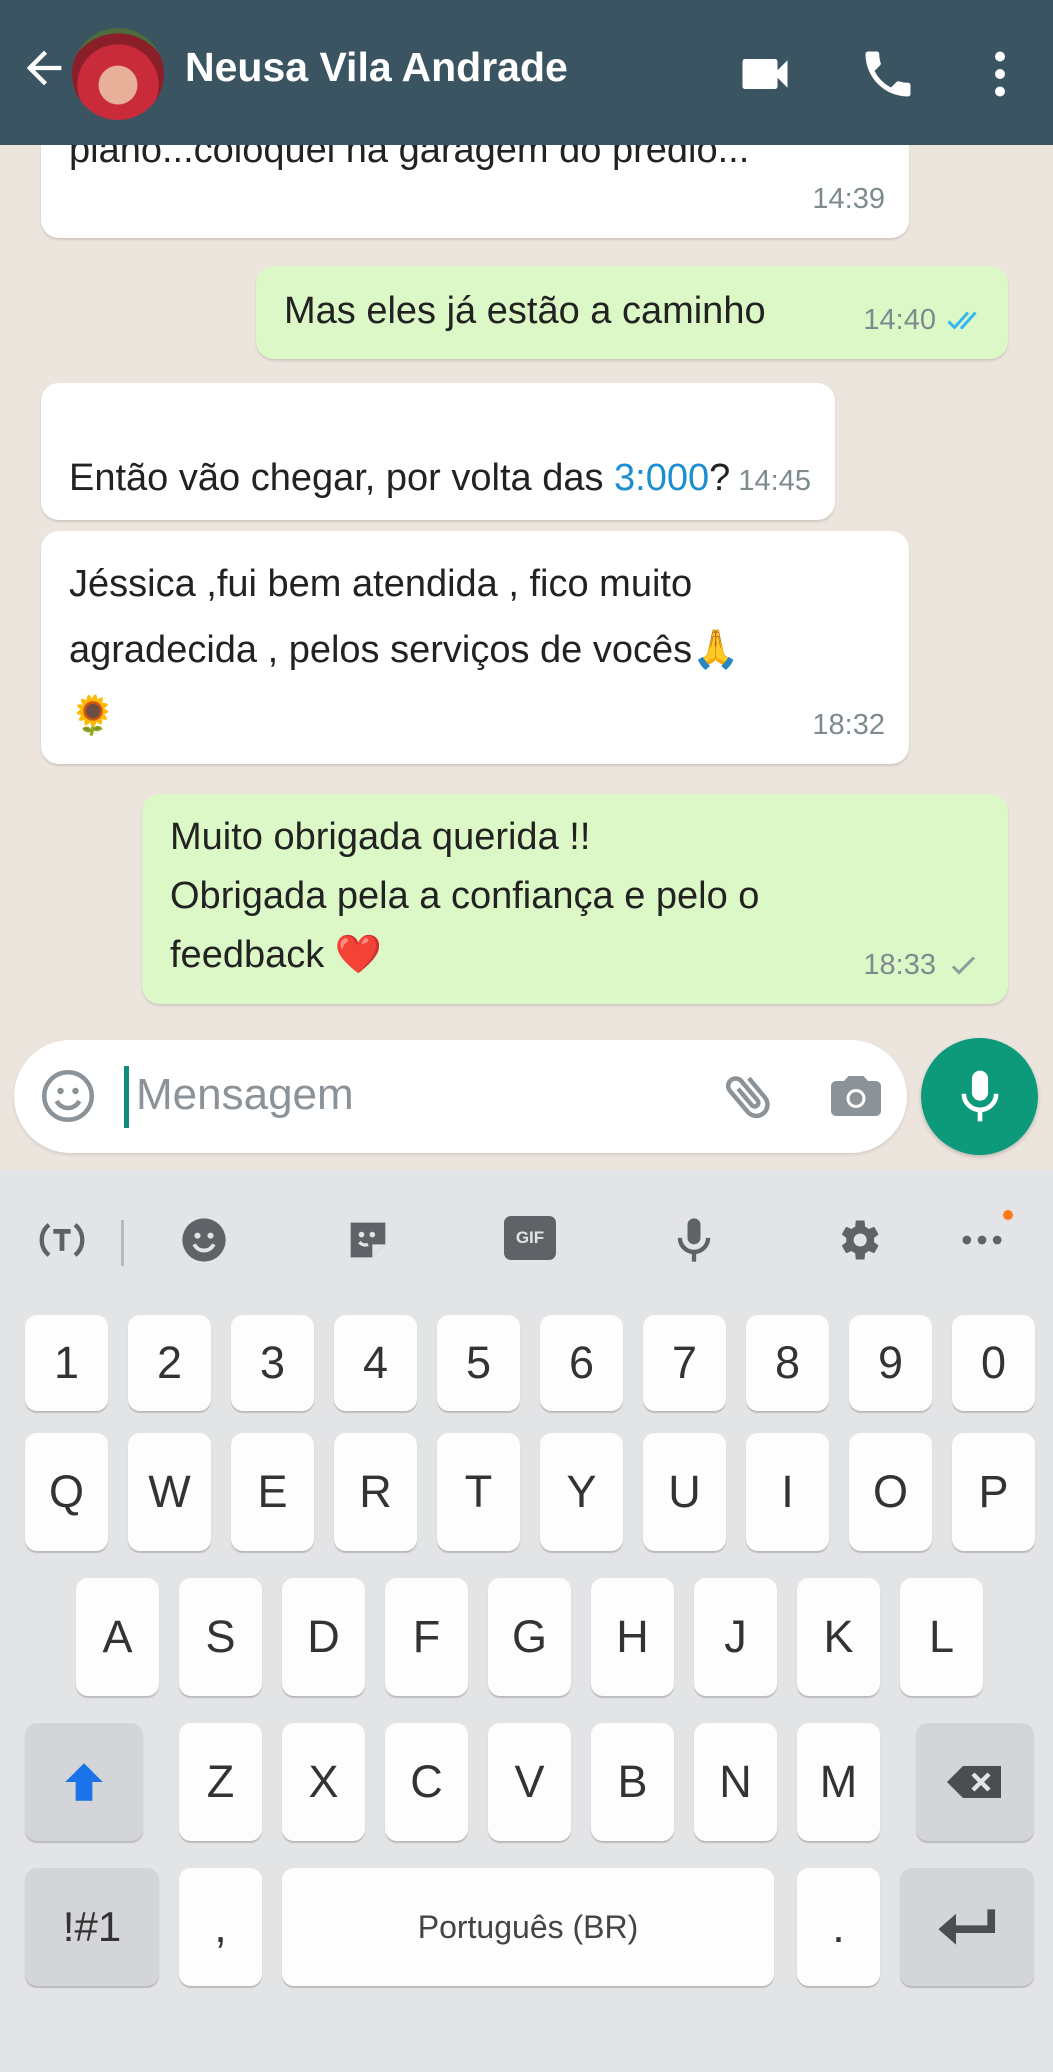  What do you see at coordinates (426, 1782) in the screenshot?
I see `key-c: C` at bounding box center [426, 1782].